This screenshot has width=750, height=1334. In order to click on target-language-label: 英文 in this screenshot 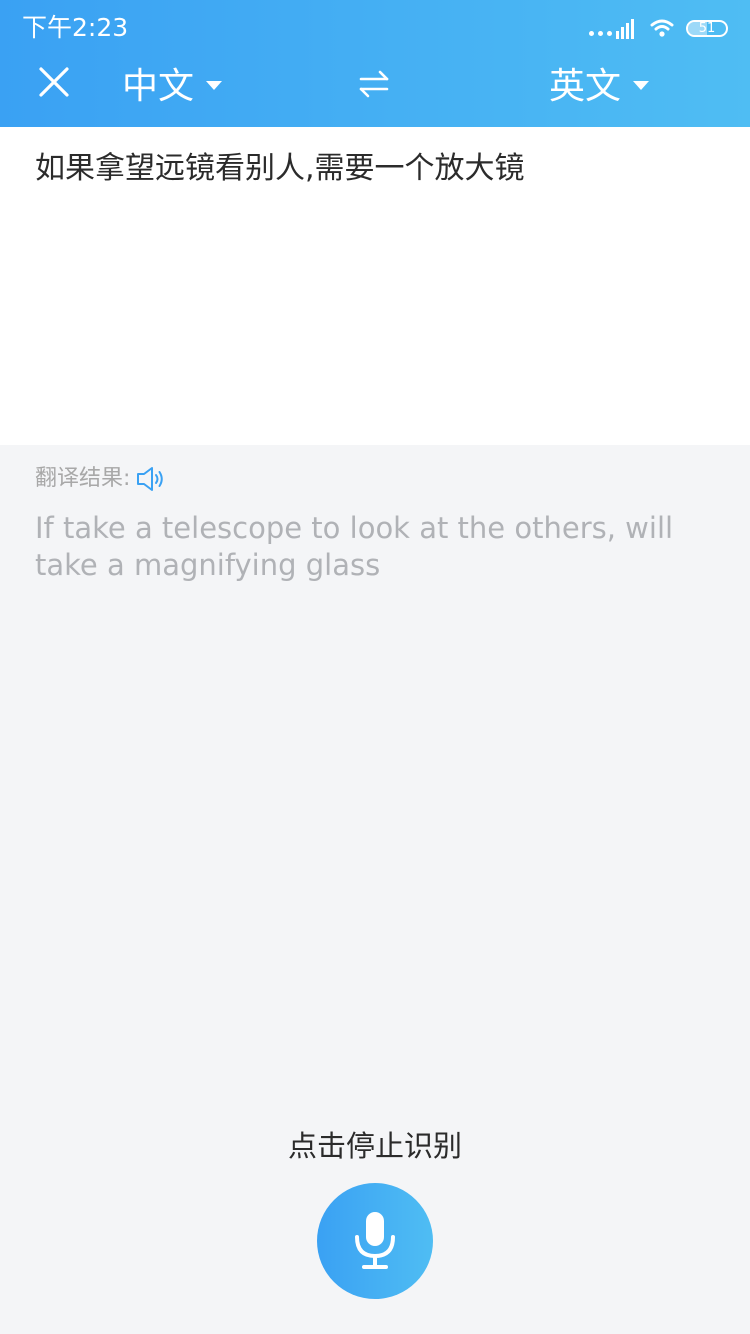, I will do `click(585, 86)`.